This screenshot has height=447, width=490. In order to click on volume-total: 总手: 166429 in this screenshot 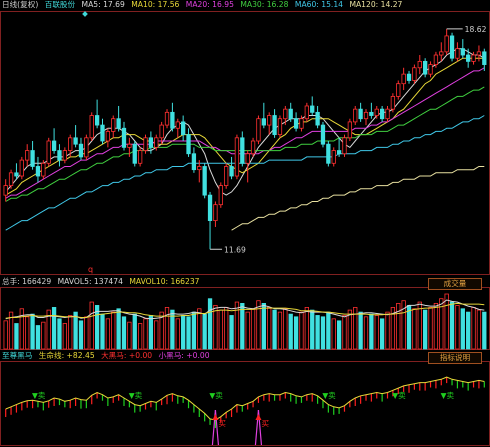, I will do `click(27, 281)`.